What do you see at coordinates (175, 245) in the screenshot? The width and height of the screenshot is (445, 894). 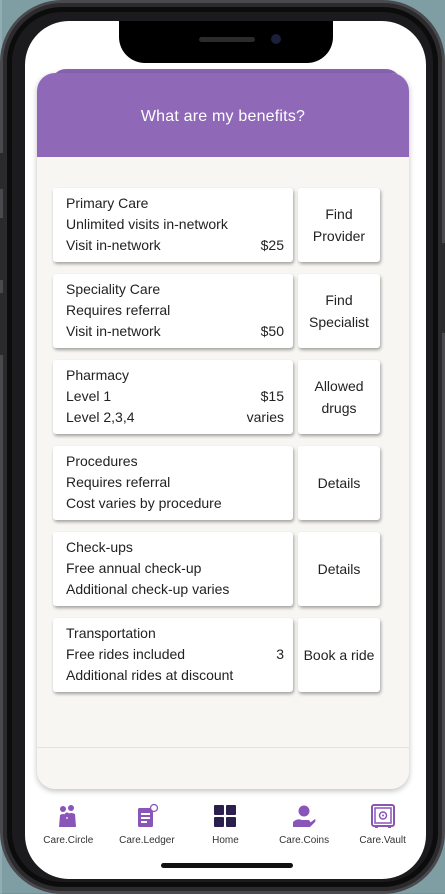 I see `benefit-line: Visit in-network $25` at bounding box center [175, 245].